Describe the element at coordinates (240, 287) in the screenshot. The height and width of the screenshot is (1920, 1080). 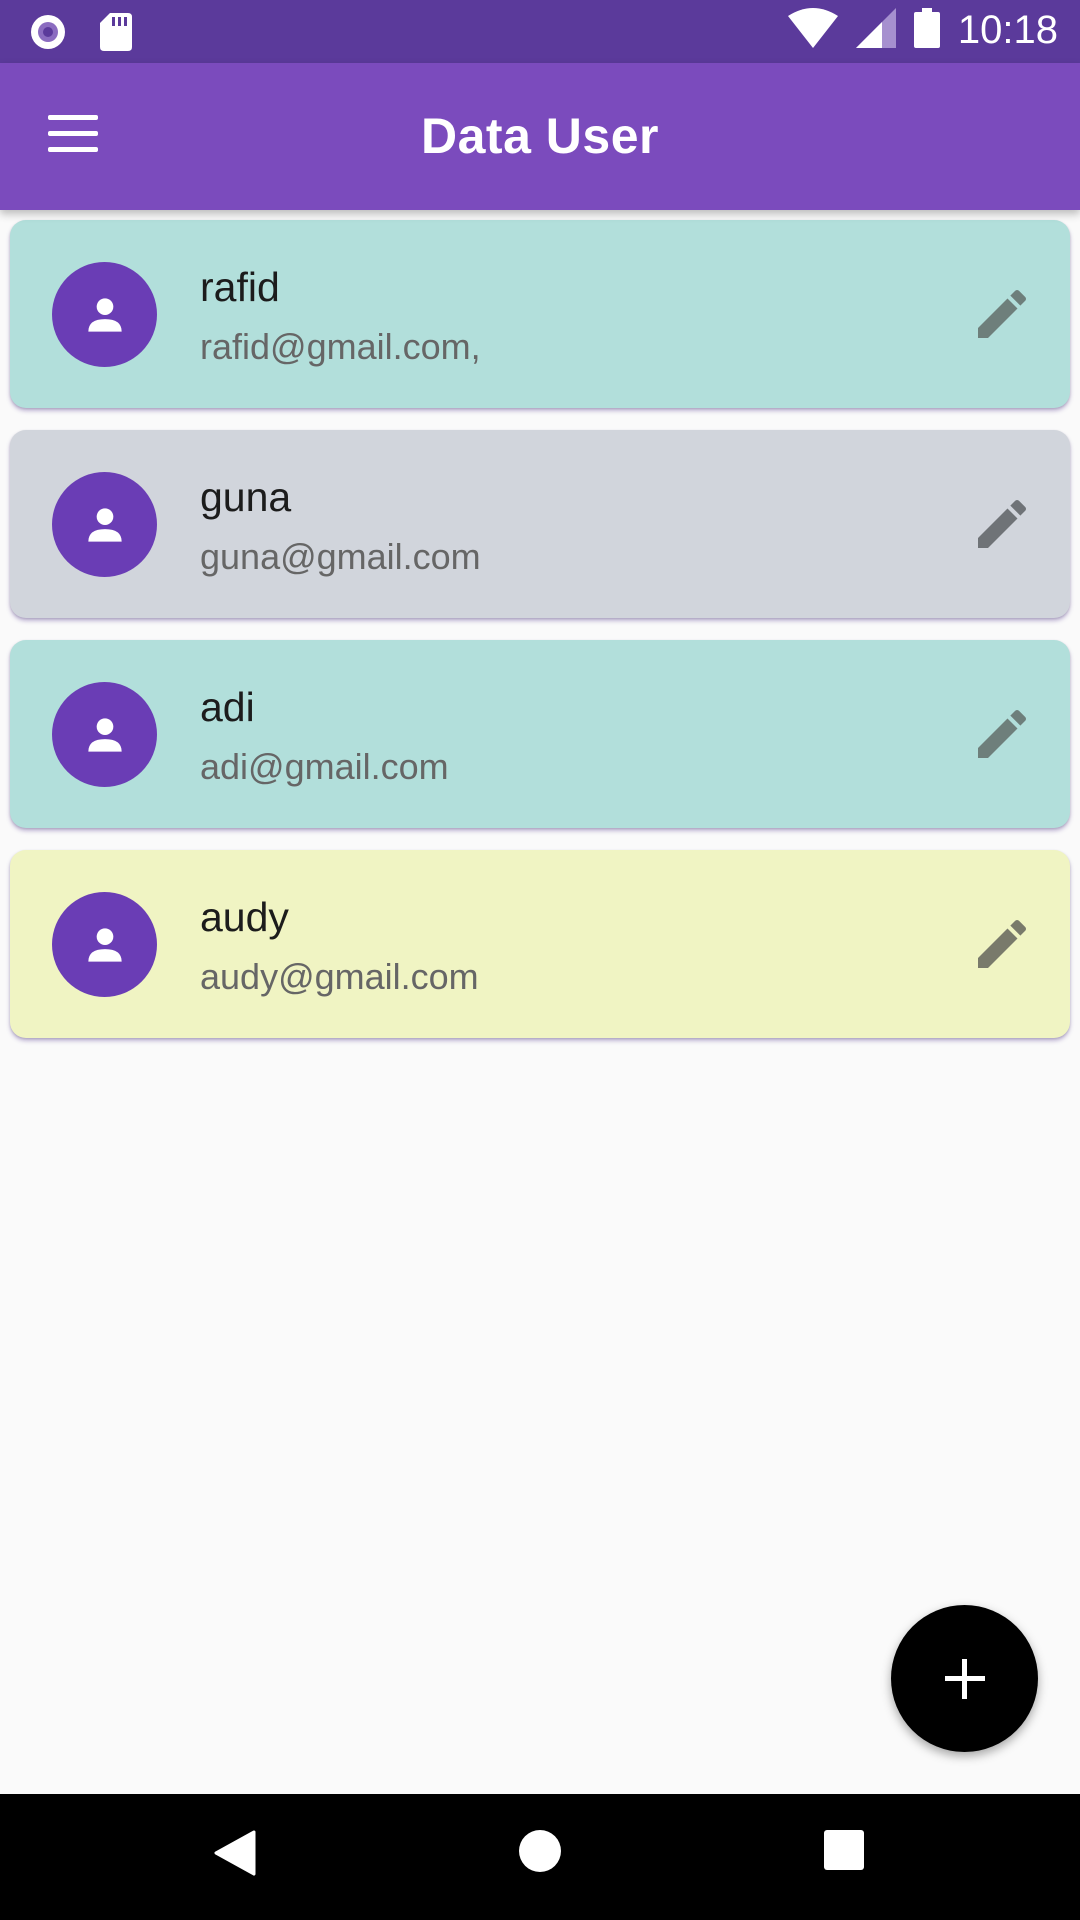
I see `user-name: rafid` at that location.